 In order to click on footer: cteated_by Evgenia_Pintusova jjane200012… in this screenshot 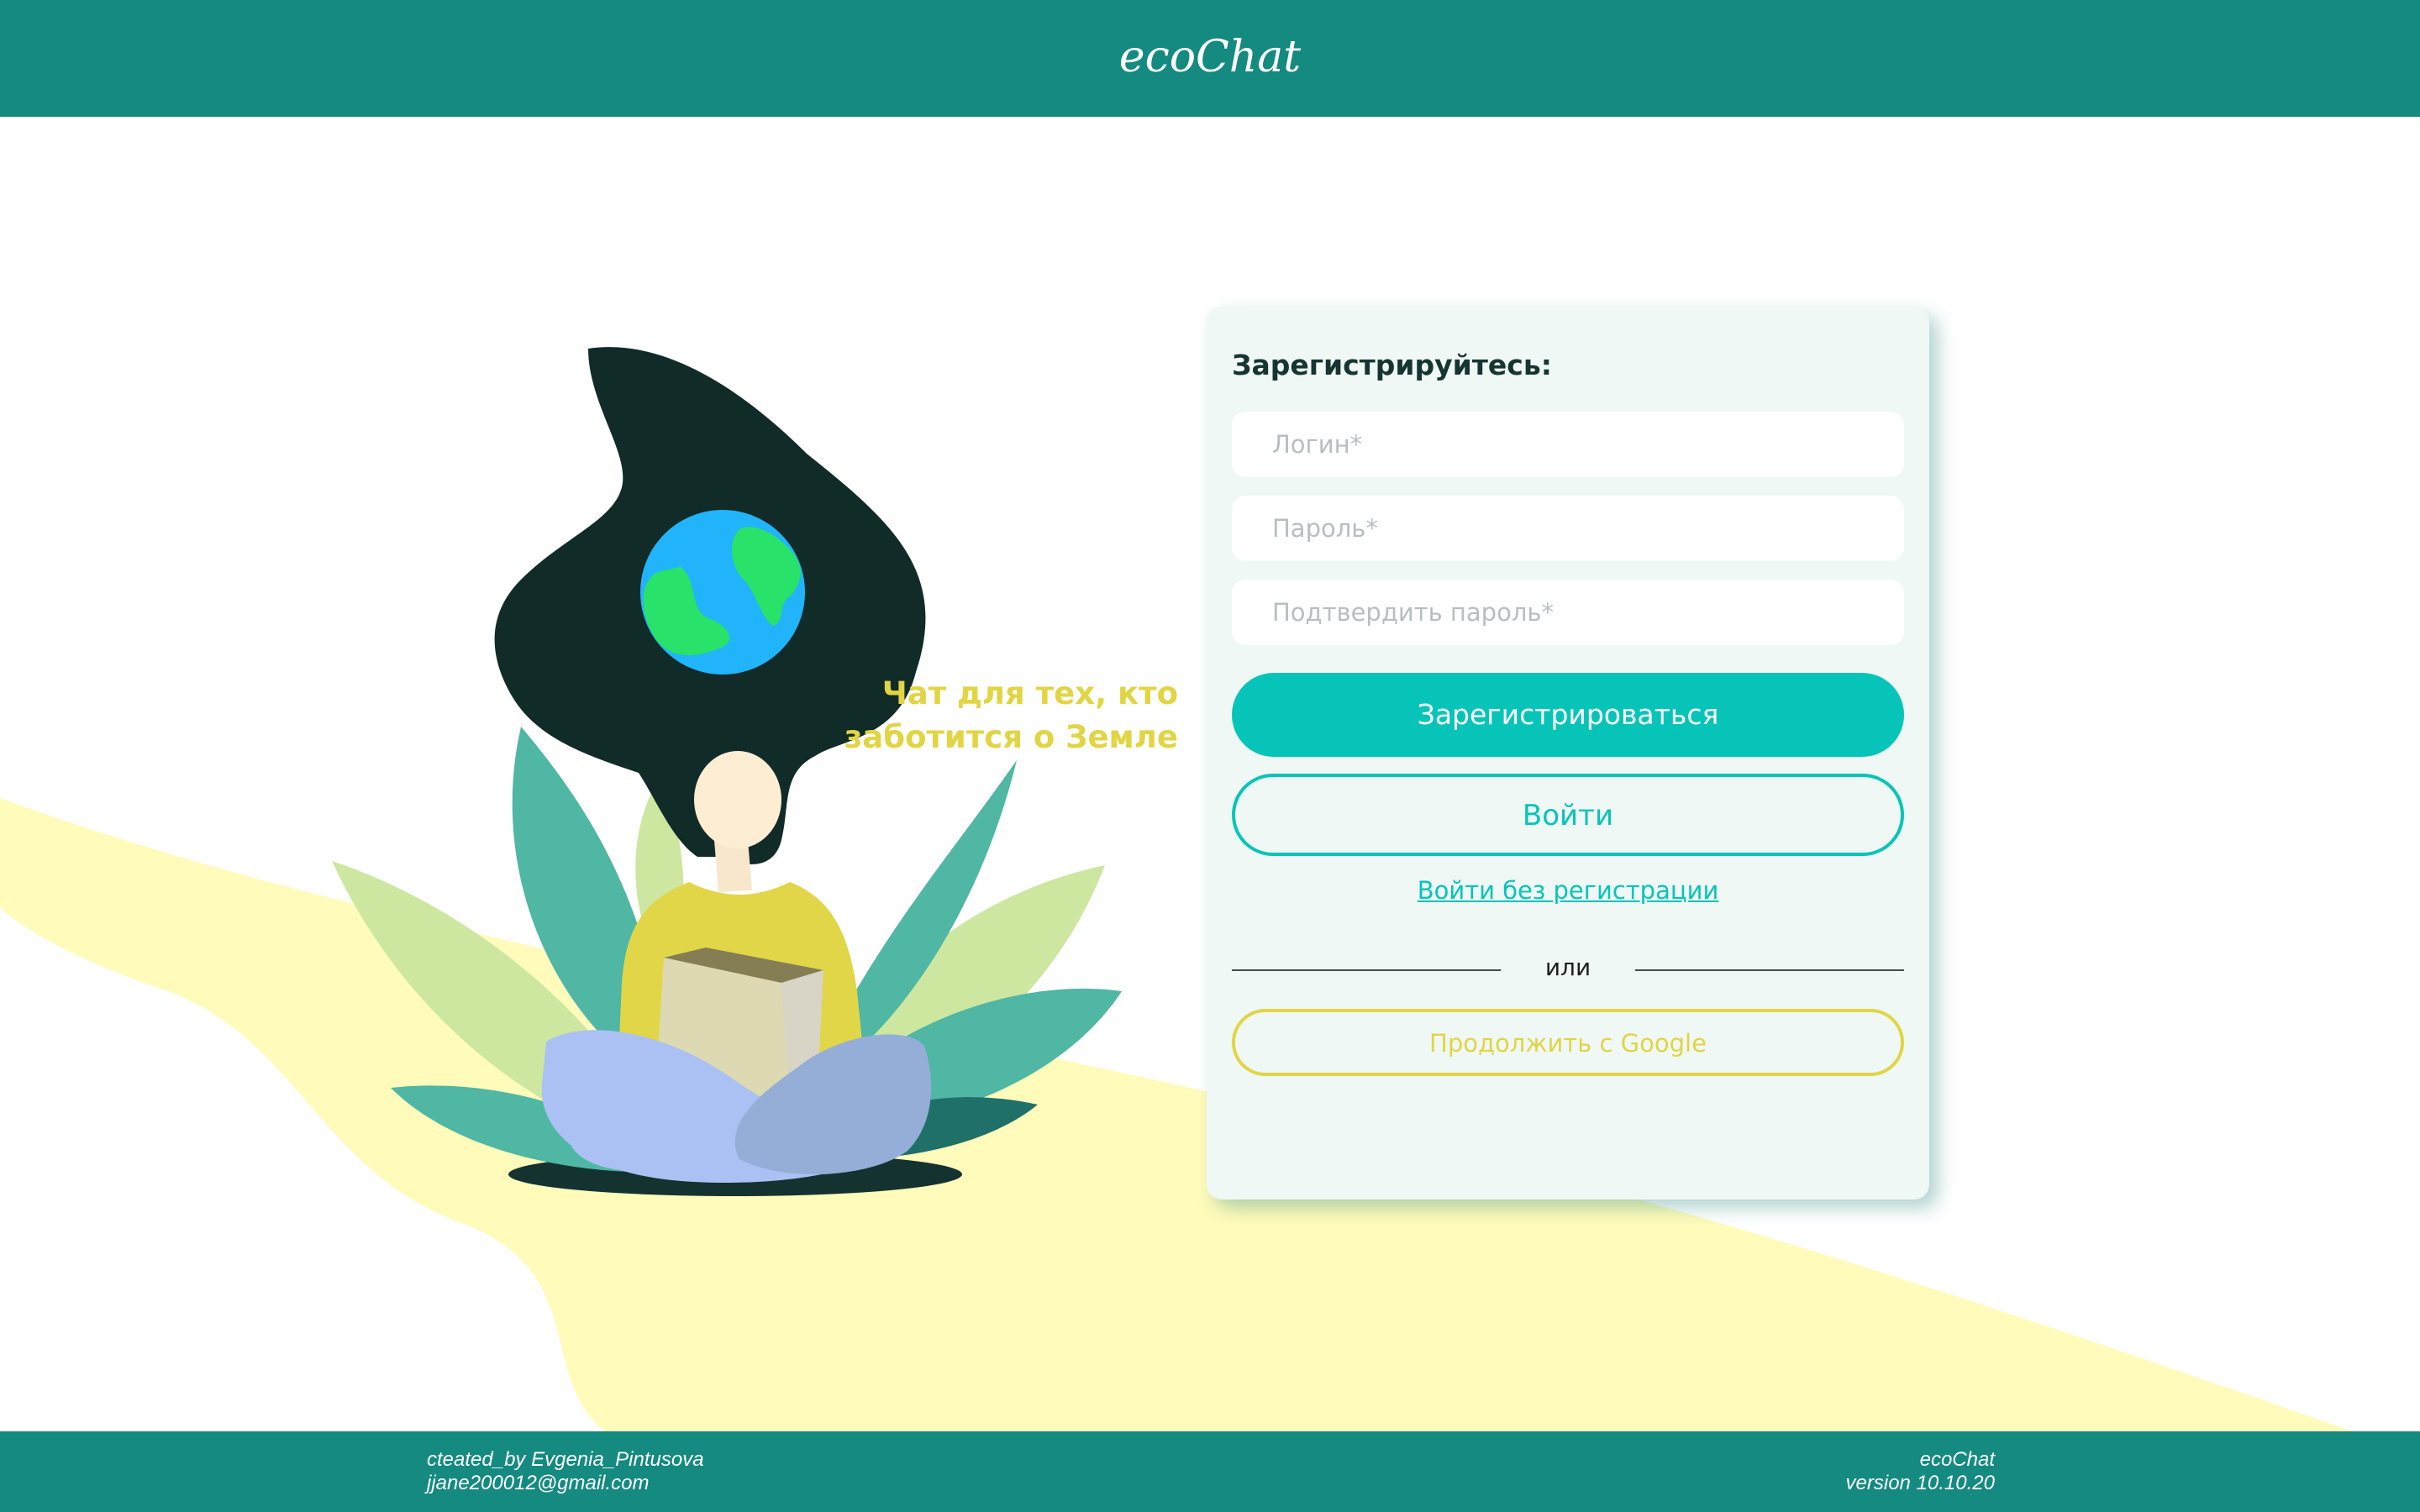, I will do `click(1210, 1471)`.